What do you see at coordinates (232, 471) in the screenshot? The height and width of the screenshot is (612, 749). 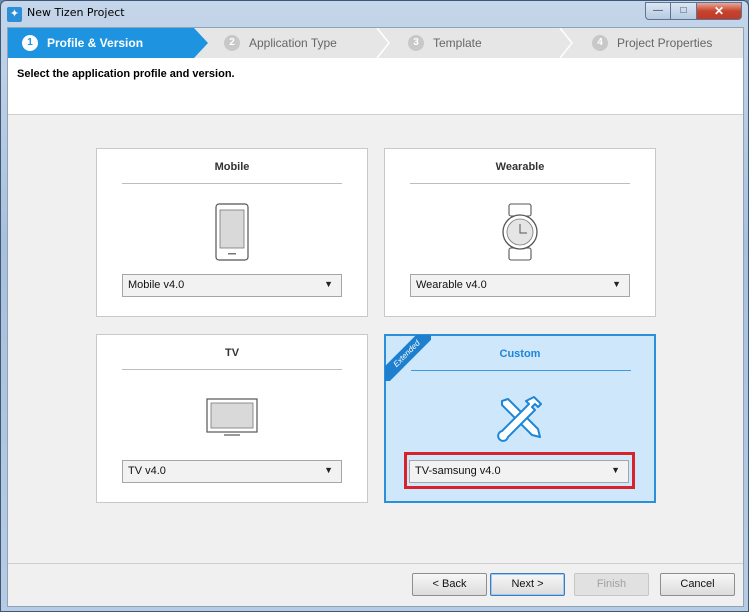 I see `version-select-tv: TV v4.0 ▼` at bounding box center [232, 471].